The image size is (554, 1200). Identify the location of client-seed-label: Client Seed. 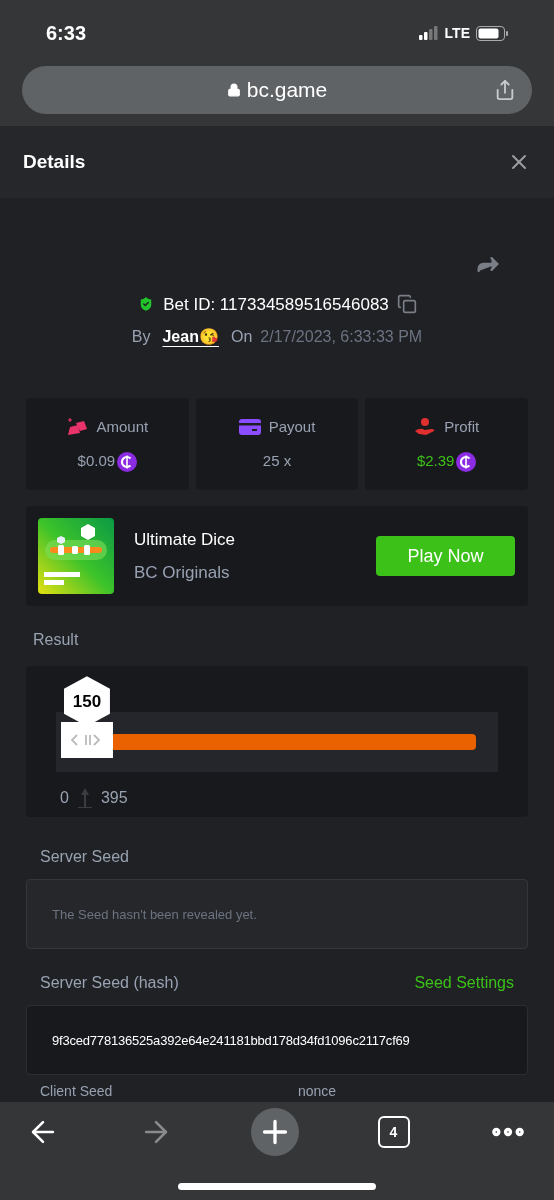
(77, 1092).